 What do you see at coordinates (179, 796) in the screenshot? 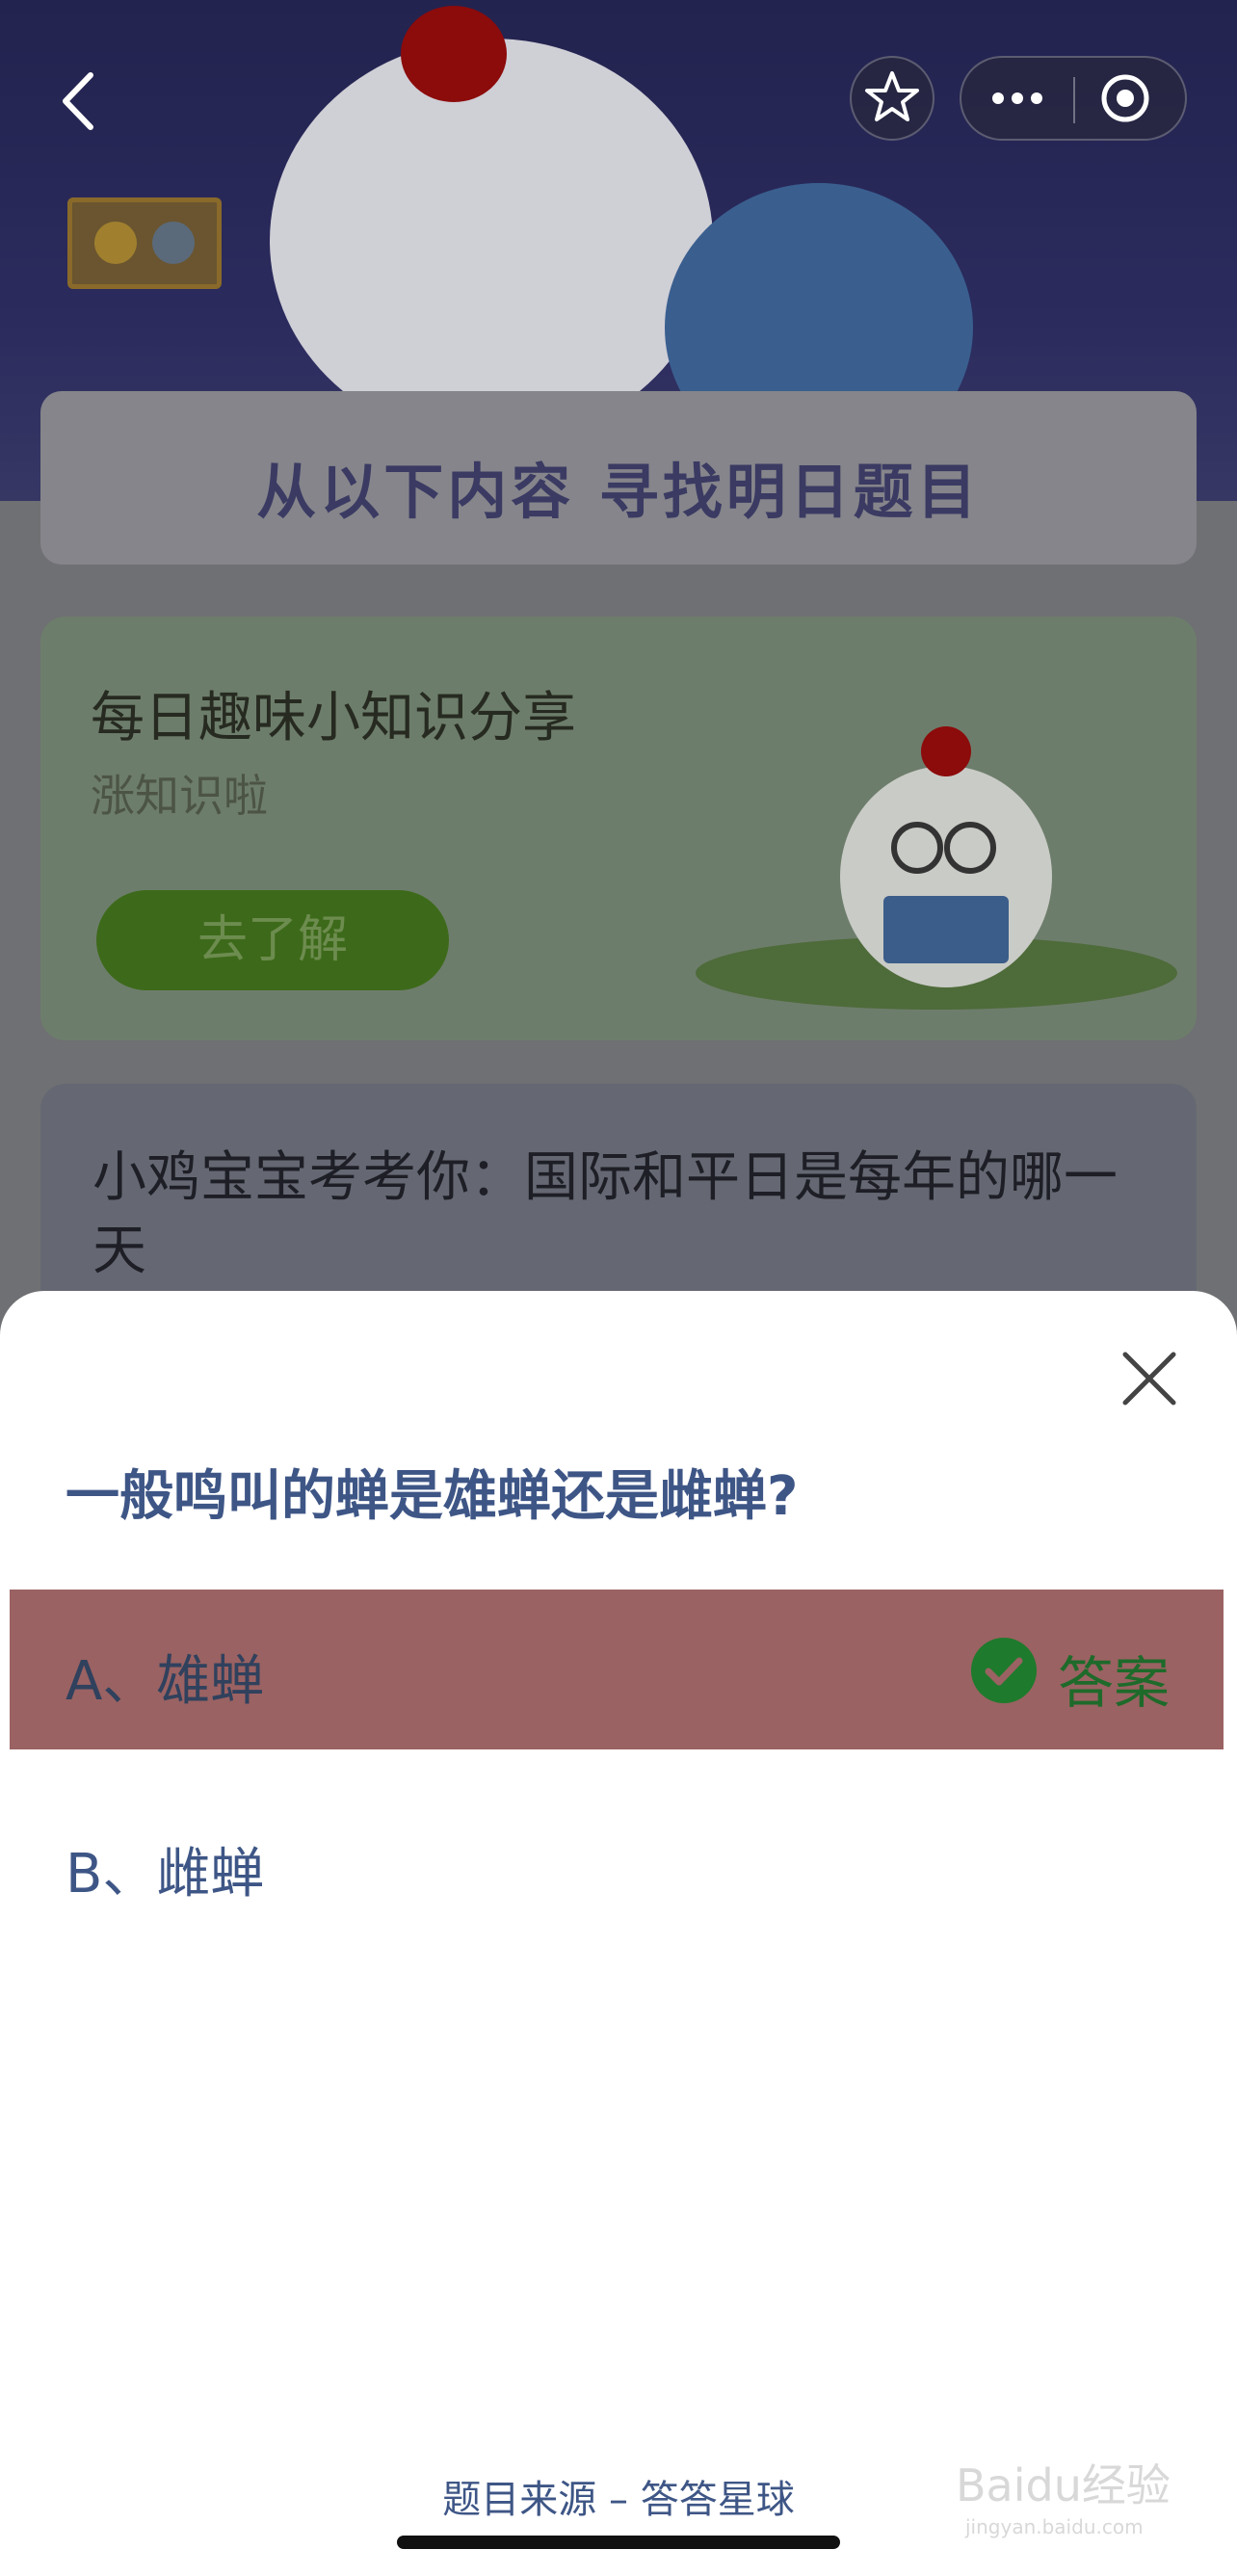
I see `card-subtitle: 涨知识啦` at bounding box center [179, 796].